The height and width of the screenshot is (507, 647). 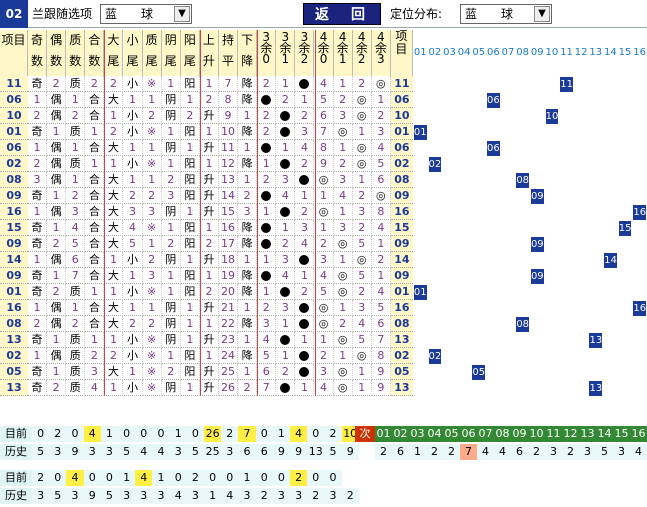 I want to click on row-id-right: 10, so click(x=401, y=116).